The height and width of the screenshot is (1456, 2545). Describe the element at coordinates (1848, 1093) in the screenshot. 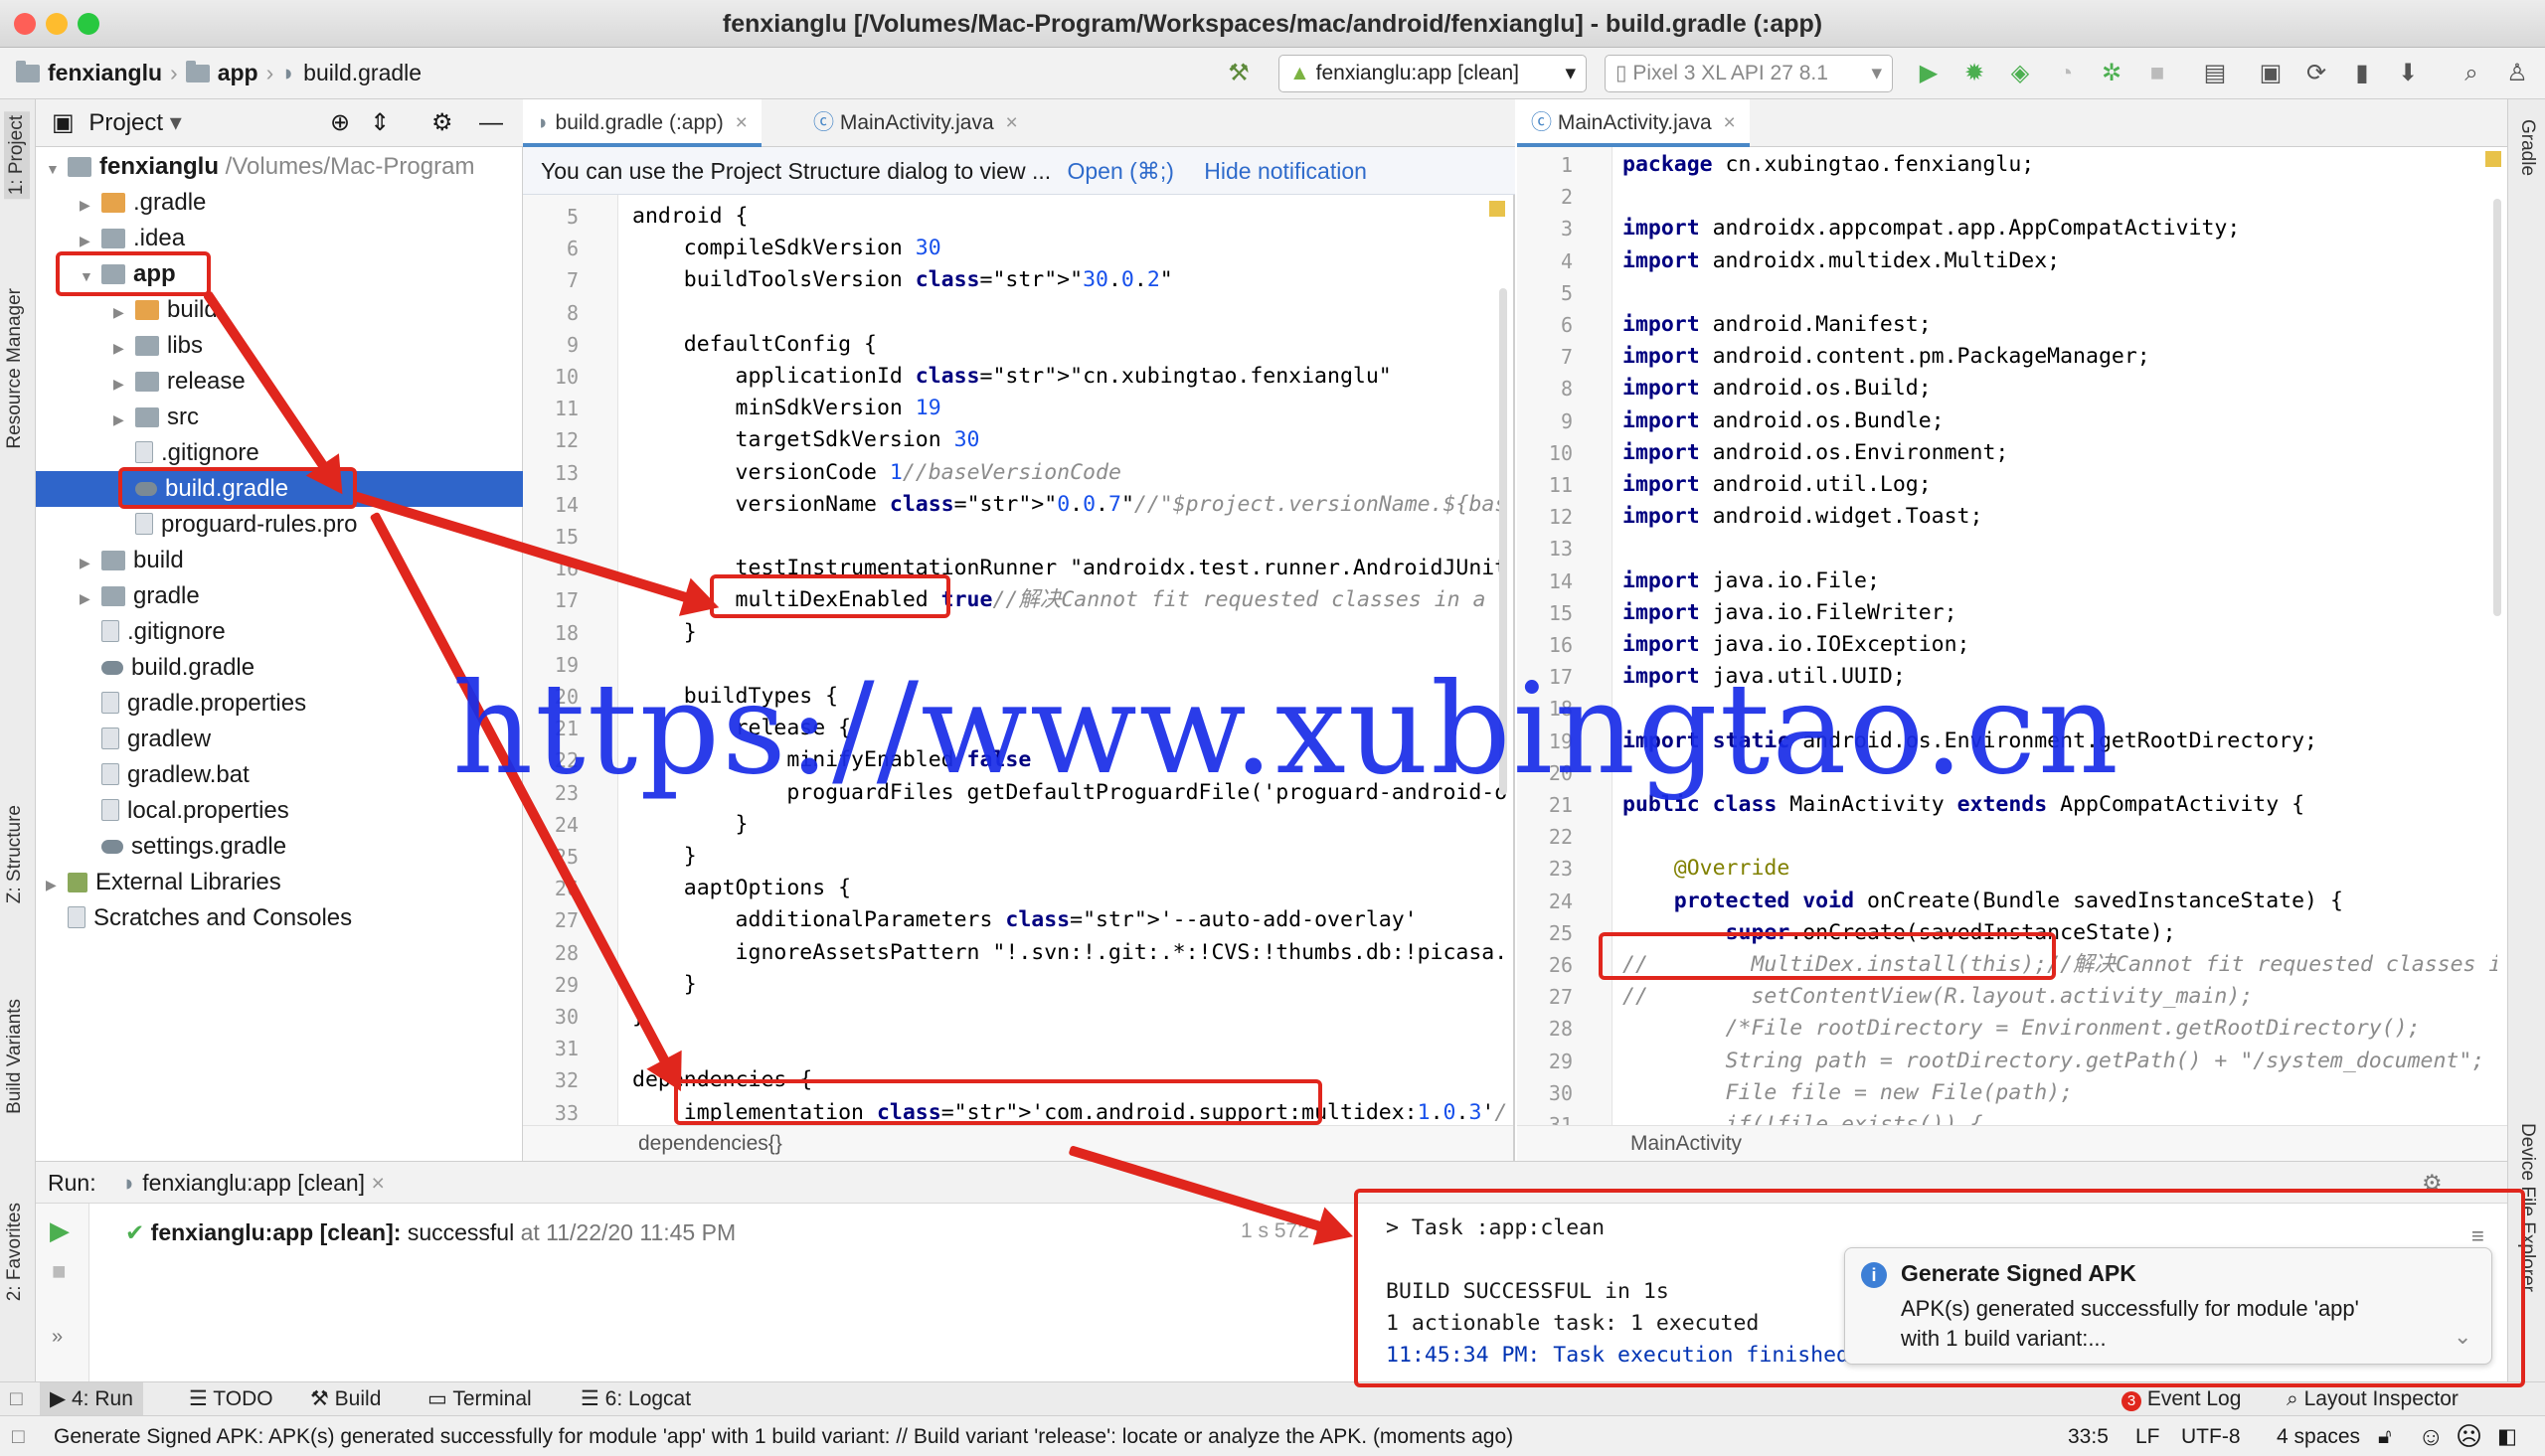

I see `code-line: File file = new File(path);` at that location.